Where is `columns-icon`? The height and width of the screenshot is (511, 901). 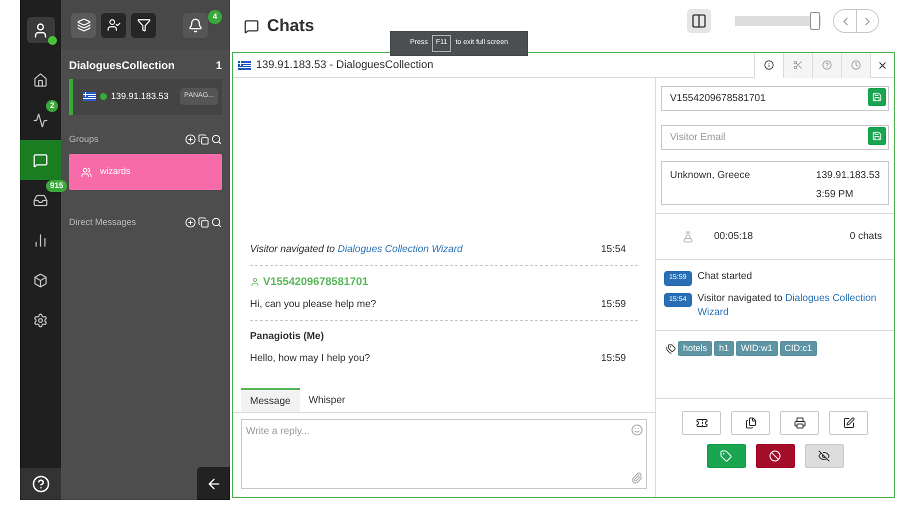 columns-icon is located at coordinates (699, 21).